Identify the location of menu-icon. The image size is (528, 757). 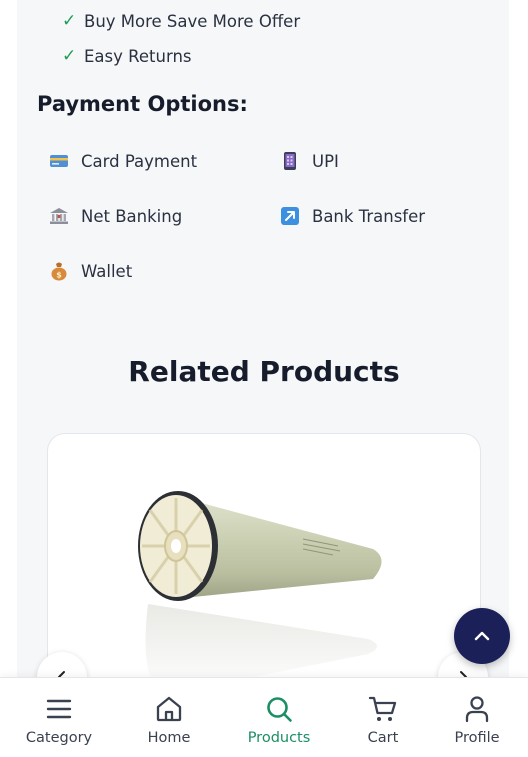
(59, 709).